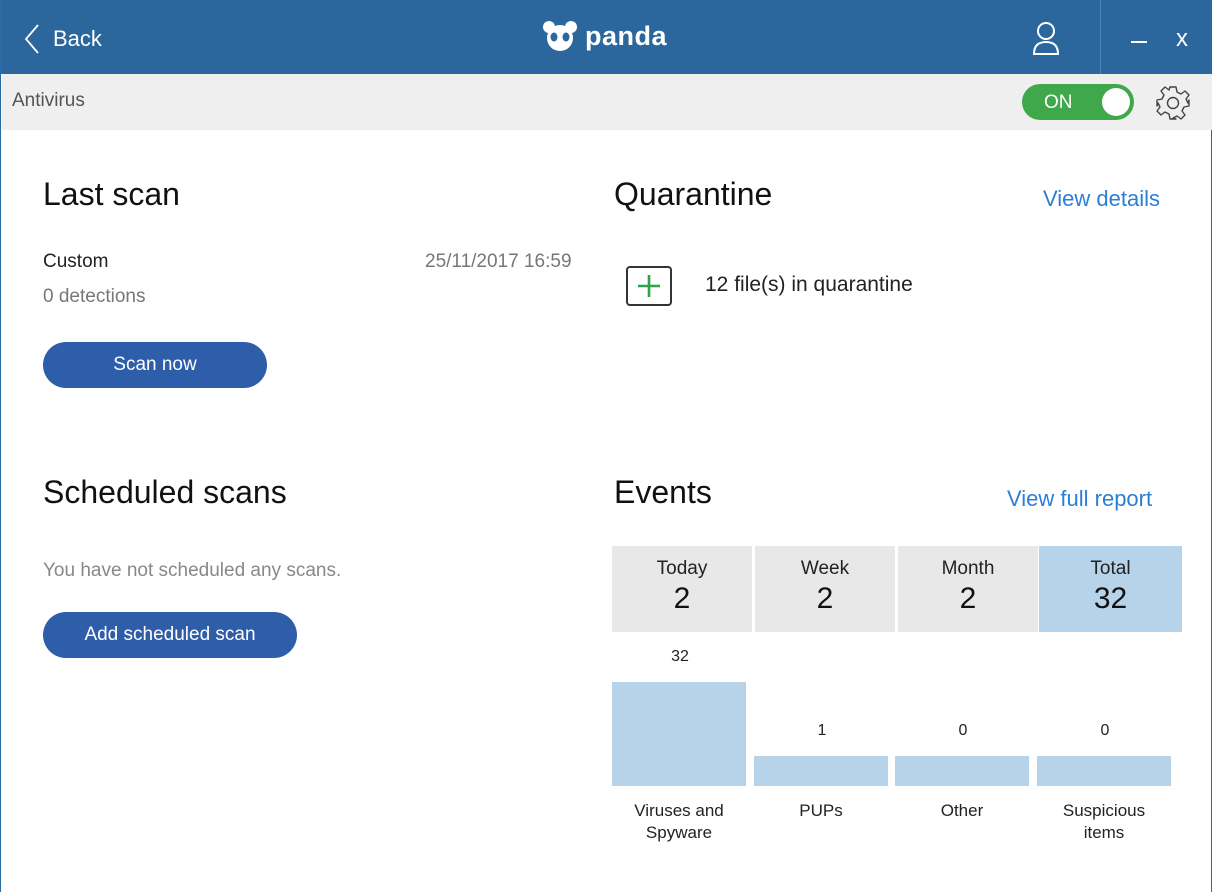 The width and height of the screenshot is (1212, 892). I want to click on bar-category-label: PUPs, so click(821, 811).